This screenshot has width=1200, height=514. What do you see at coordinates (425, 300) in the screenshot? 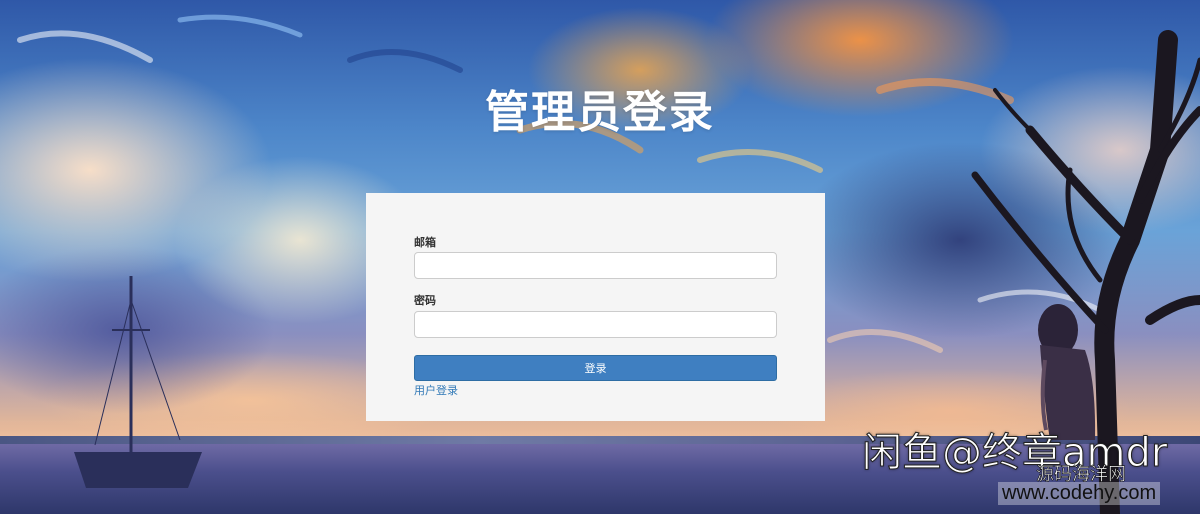
I see `password-label: 密码` at bounding box center [425, 300].